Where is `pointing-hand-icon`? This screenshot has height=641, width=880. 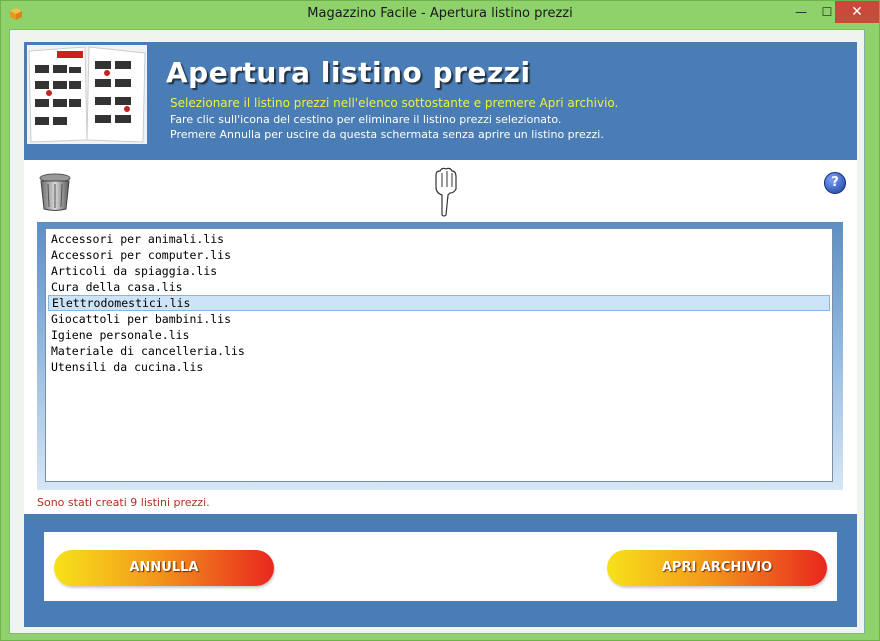
pointing-hand-icon is located at coordinates (446, 192).